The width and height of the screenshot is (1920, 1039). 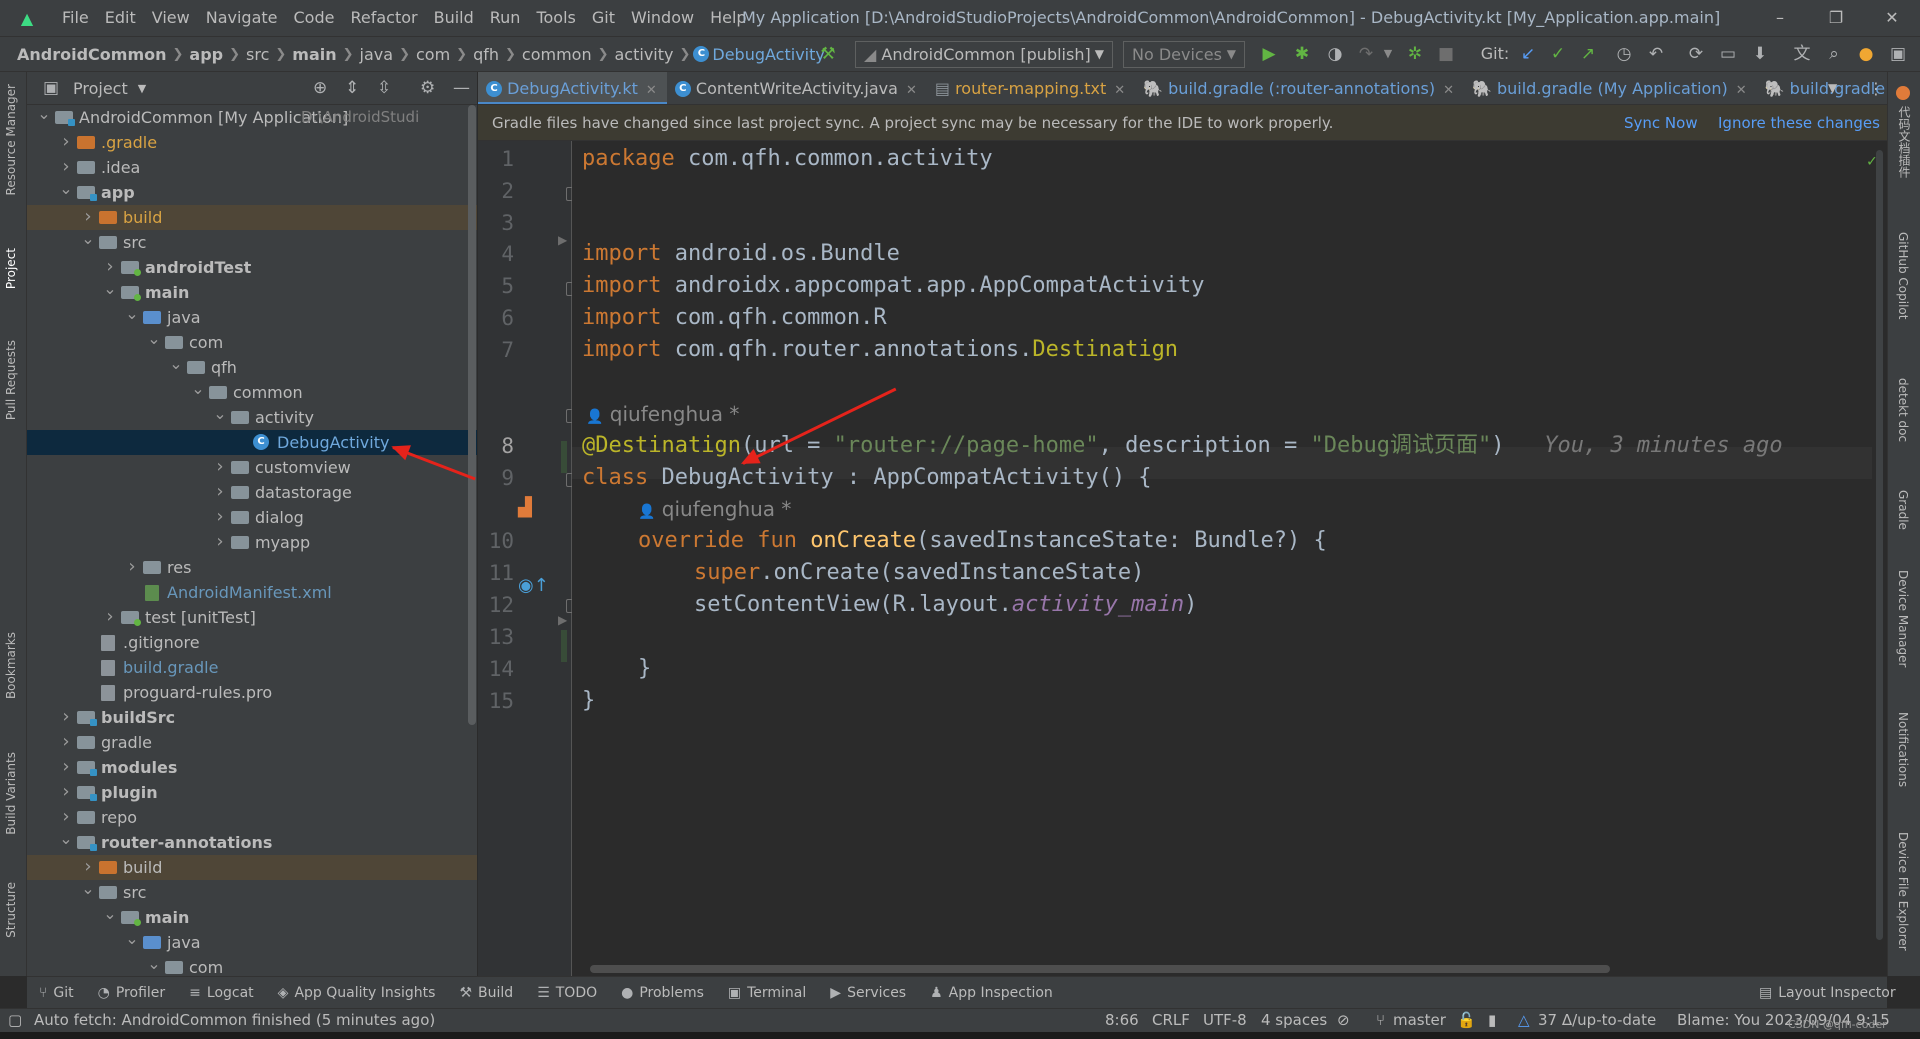 What do you see at coordinates (92, 54) in the screenshot?
I see `breadcrumb-project: AndroidCommon` at bounding box center [92, 54].